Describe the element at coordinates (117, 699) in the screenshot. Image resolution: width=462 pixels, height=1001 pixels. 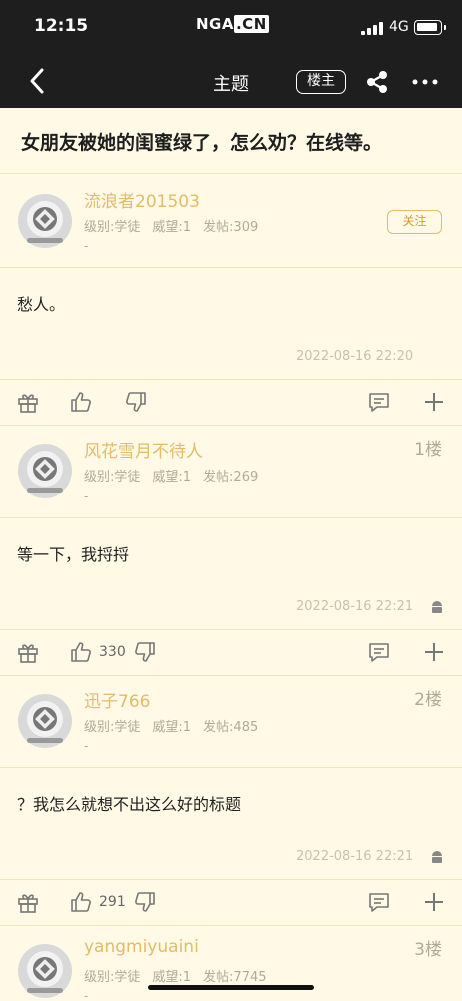
I see `username: 迅子766` at that location.